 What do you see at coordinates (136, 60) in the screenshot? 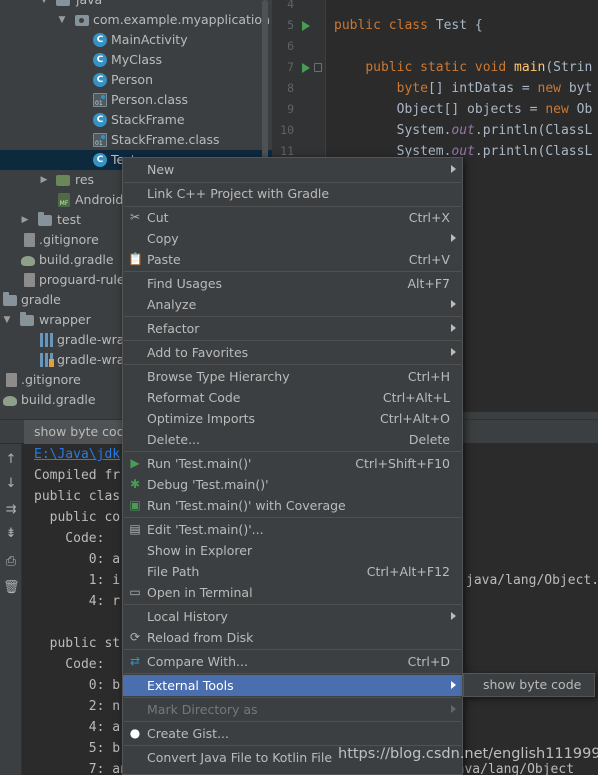
I see `tree-item-myclass: C MyClass` at bounding box center [136, 60].